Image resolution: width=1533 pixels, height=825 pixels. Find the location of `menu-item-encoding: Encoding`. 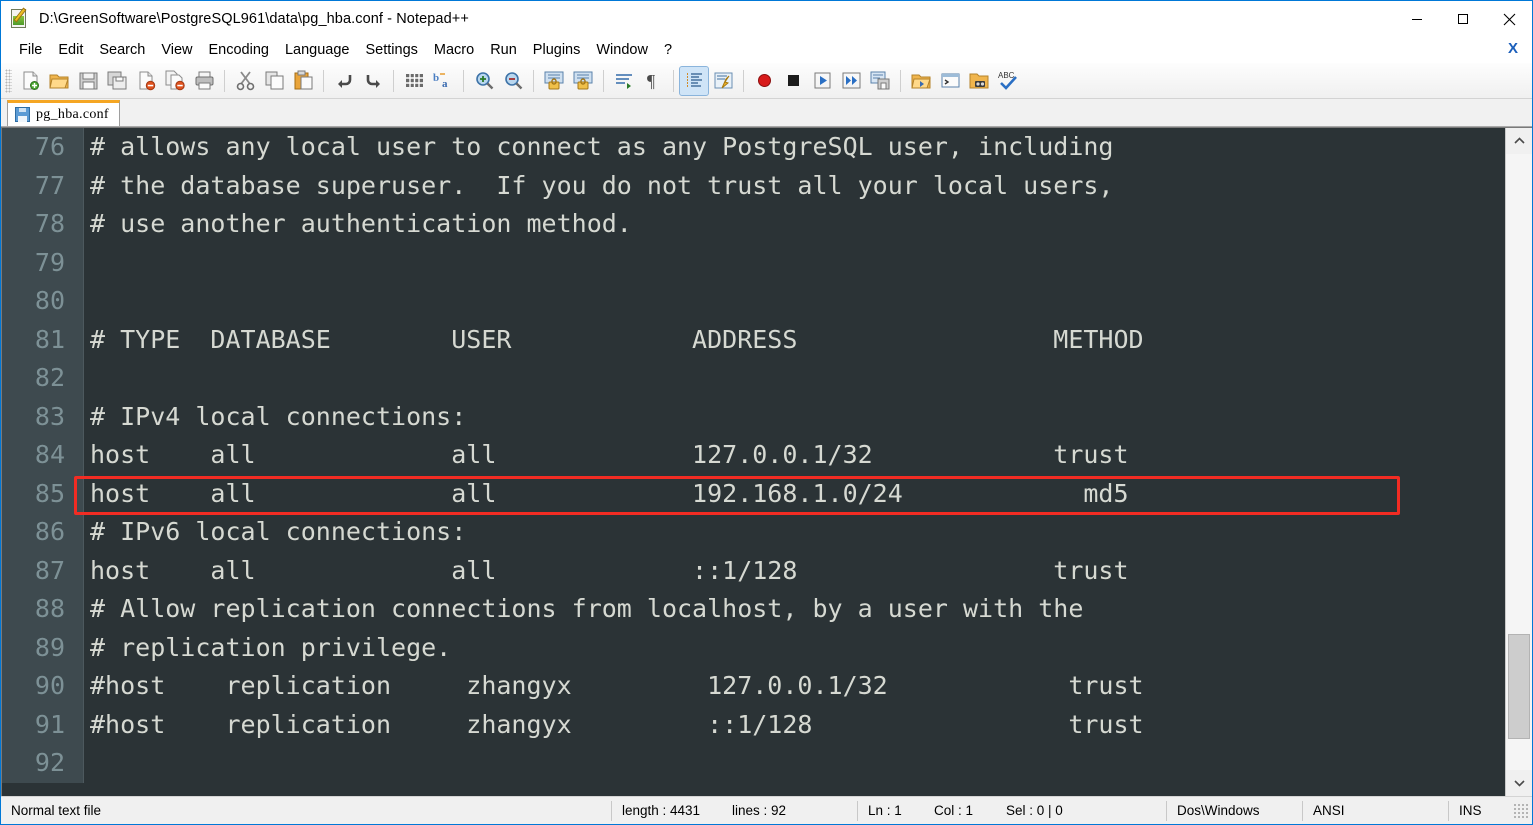

menu-item-encoding: Encoding is located at coordinates (239, 50).